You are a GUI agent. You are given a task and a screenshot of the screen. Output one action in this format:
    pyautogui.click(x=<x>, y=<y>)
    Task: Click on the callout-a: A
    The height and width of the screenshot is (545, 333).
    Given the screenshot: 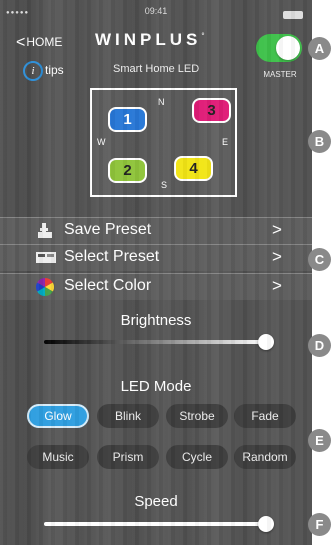 What is the action you would take?
    pyautogui.click(x=319, y=48)
    